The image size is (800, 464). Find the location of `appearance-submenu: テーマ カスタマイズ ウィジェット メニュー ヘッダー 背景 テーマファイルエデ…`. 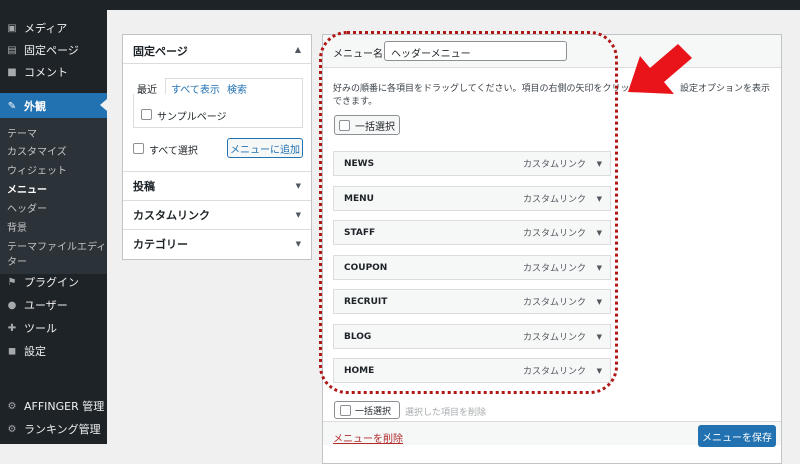

appearance-submenu: テーマ カスタマイズ ウィジェット メニュー ヘッダー 背景 テーマファイルエデ… is located at coordinates (53, 196).